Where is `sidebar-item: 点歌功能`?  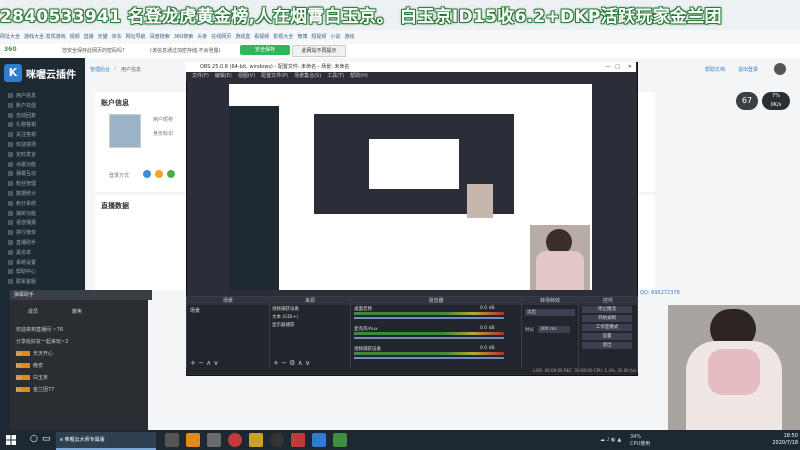 sidebar-item: 点歌功能 is located at coordinates (43, 166).